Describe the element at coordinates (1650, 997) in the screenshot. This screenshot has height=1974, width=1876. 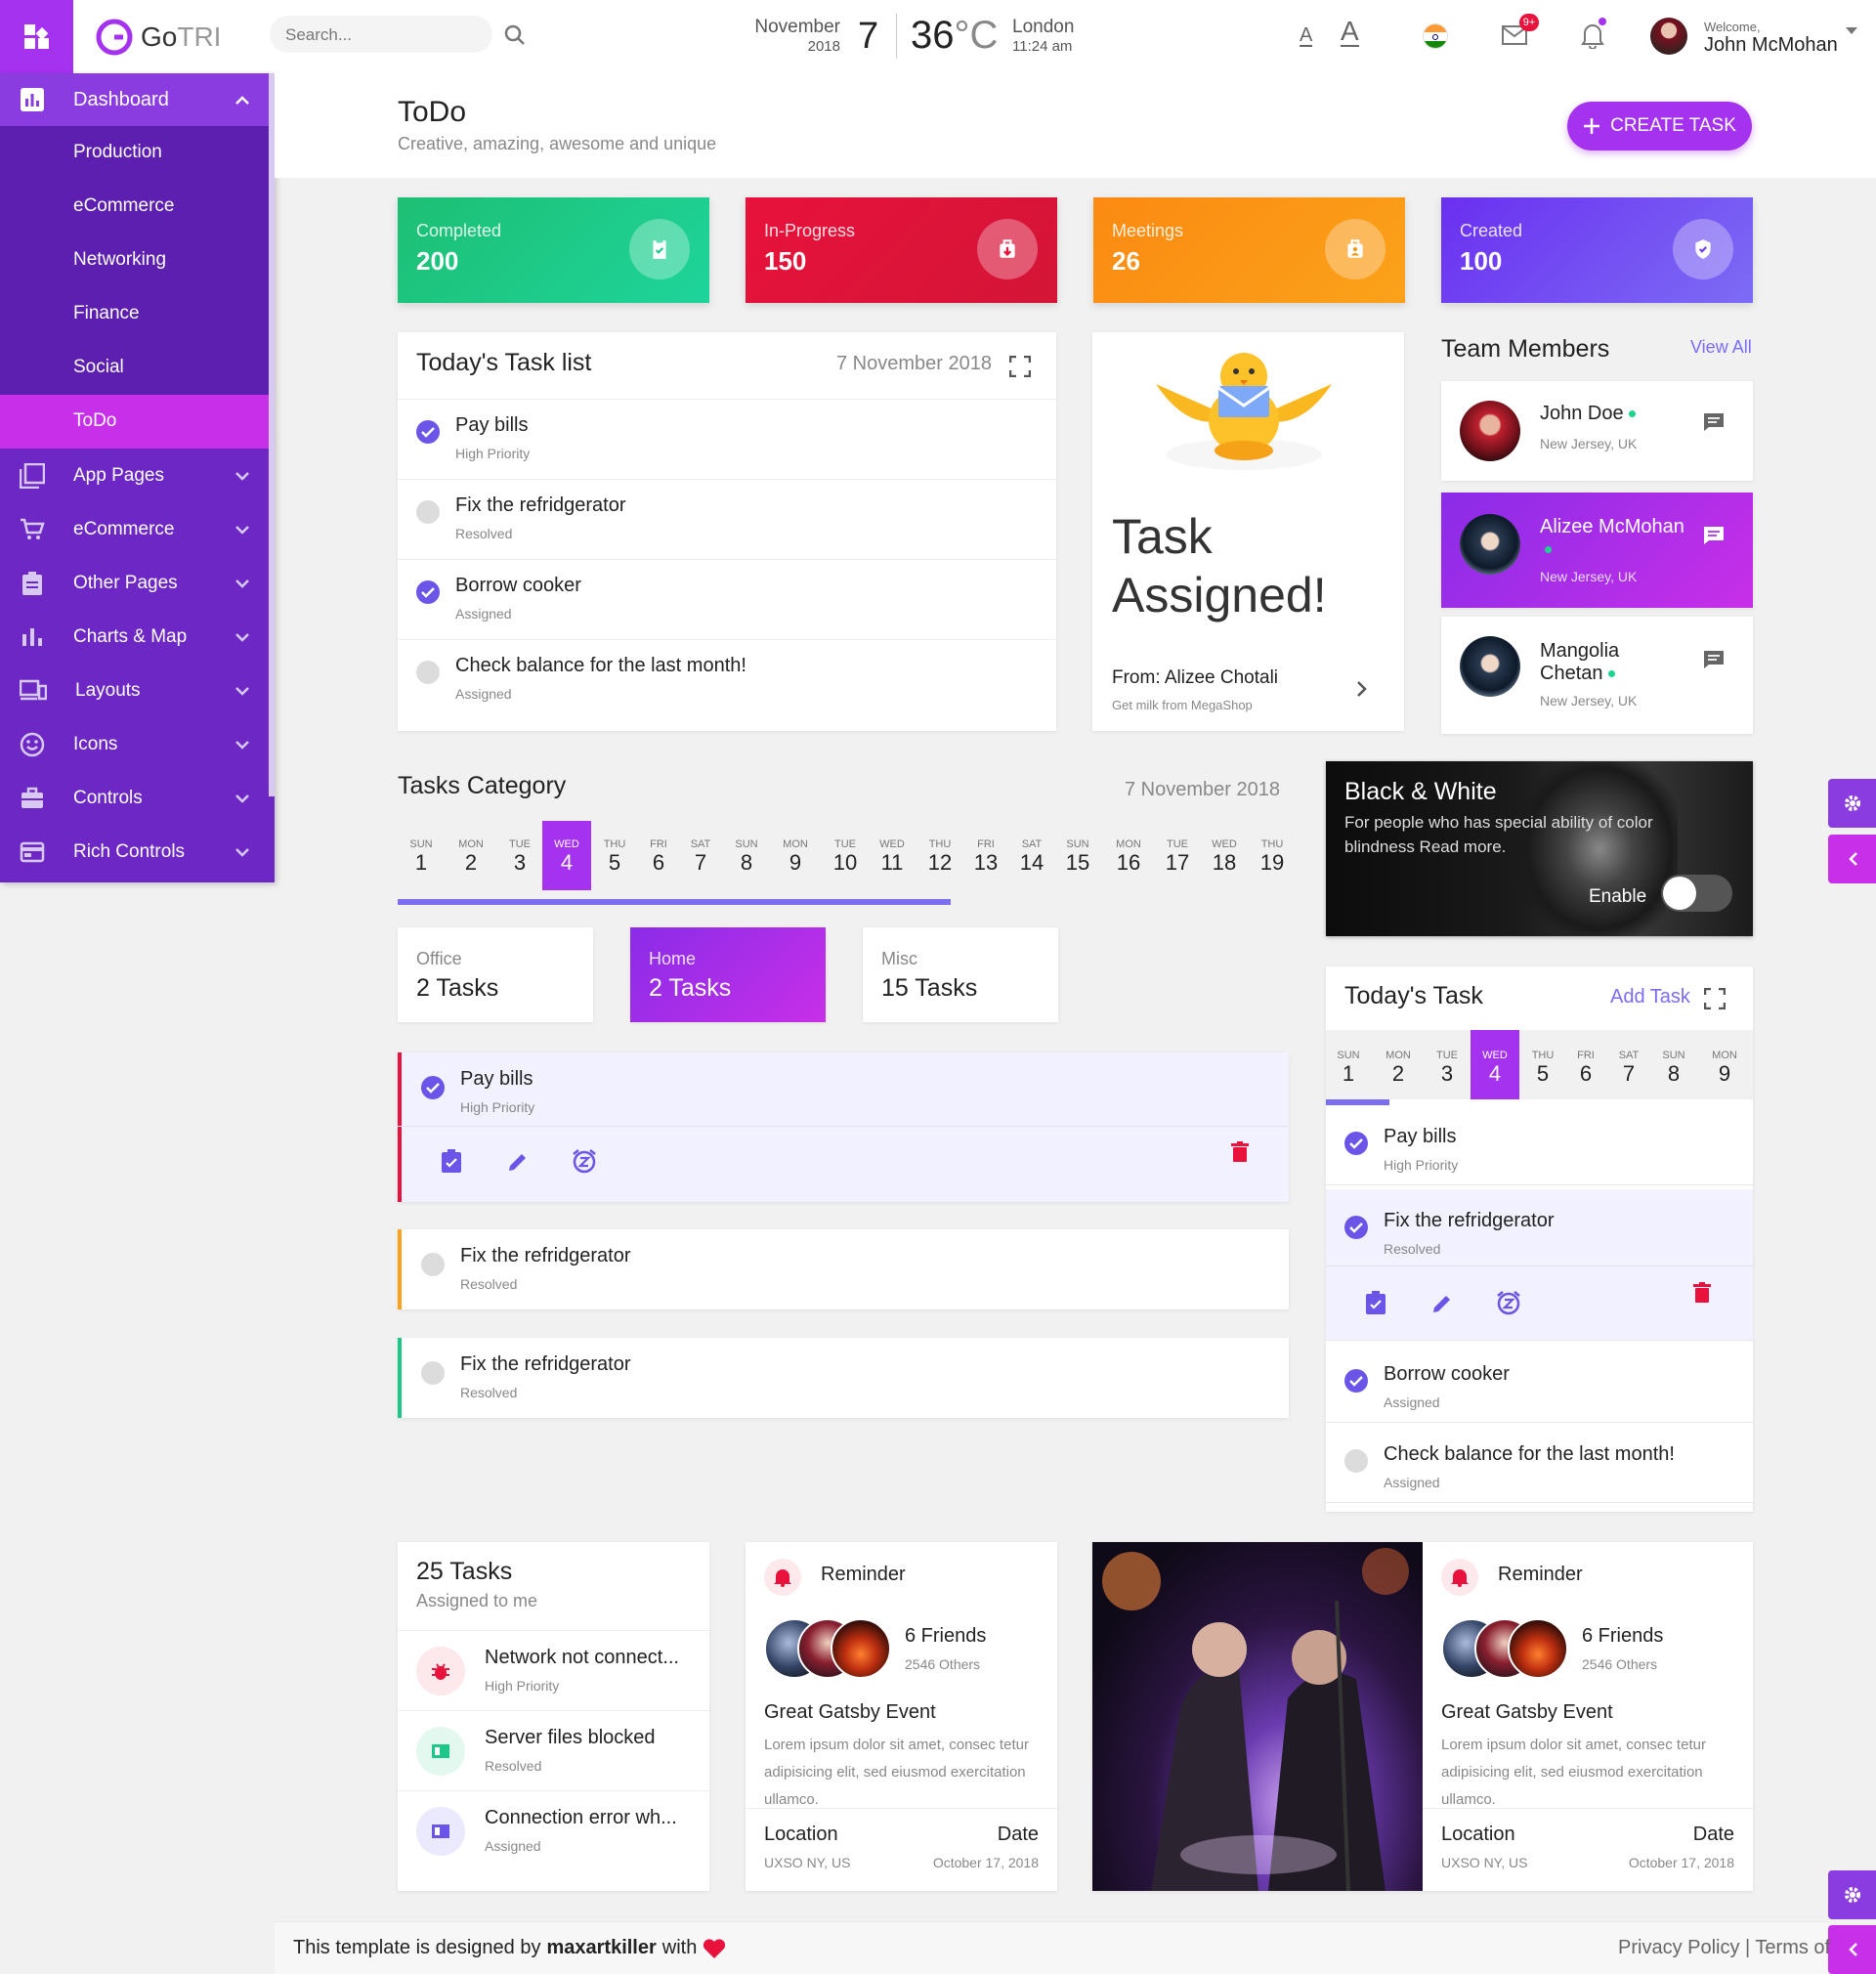
I see `add-task-link: Add Task` at that location.